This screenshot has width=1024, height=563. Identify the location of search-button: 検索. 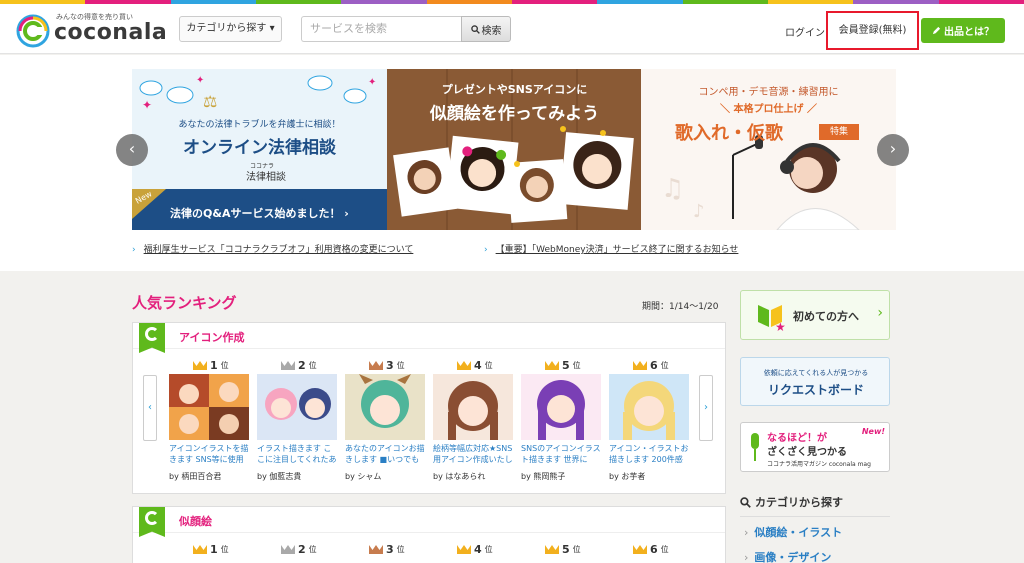
(486, 29).